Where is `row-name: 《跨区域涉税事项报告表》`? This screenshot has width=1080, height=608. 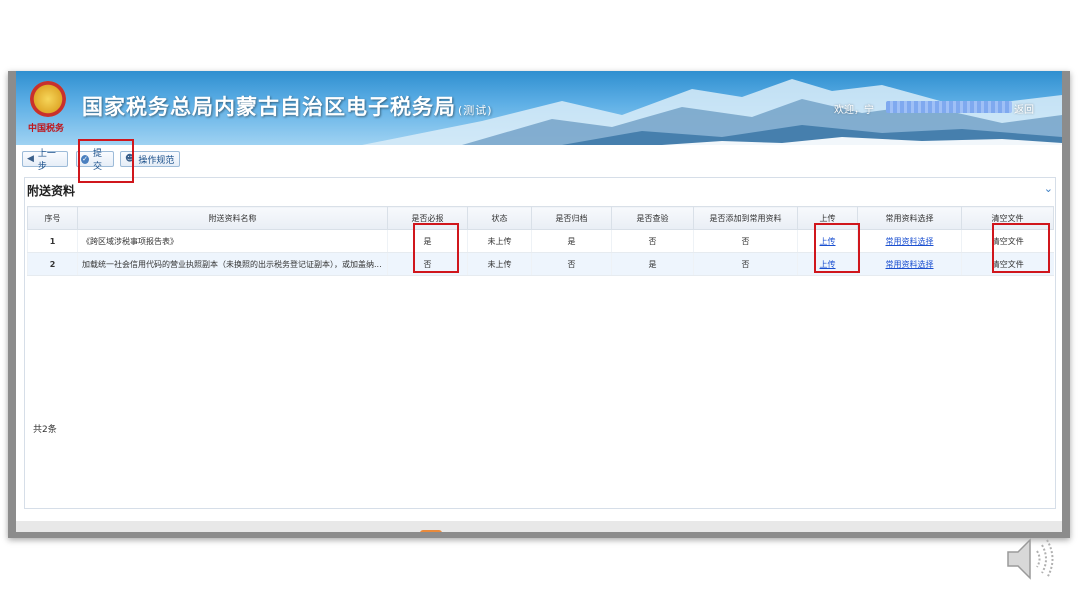
row-name: 《跨区域涉税事项报告表》 is located at coordinates (232, 241).